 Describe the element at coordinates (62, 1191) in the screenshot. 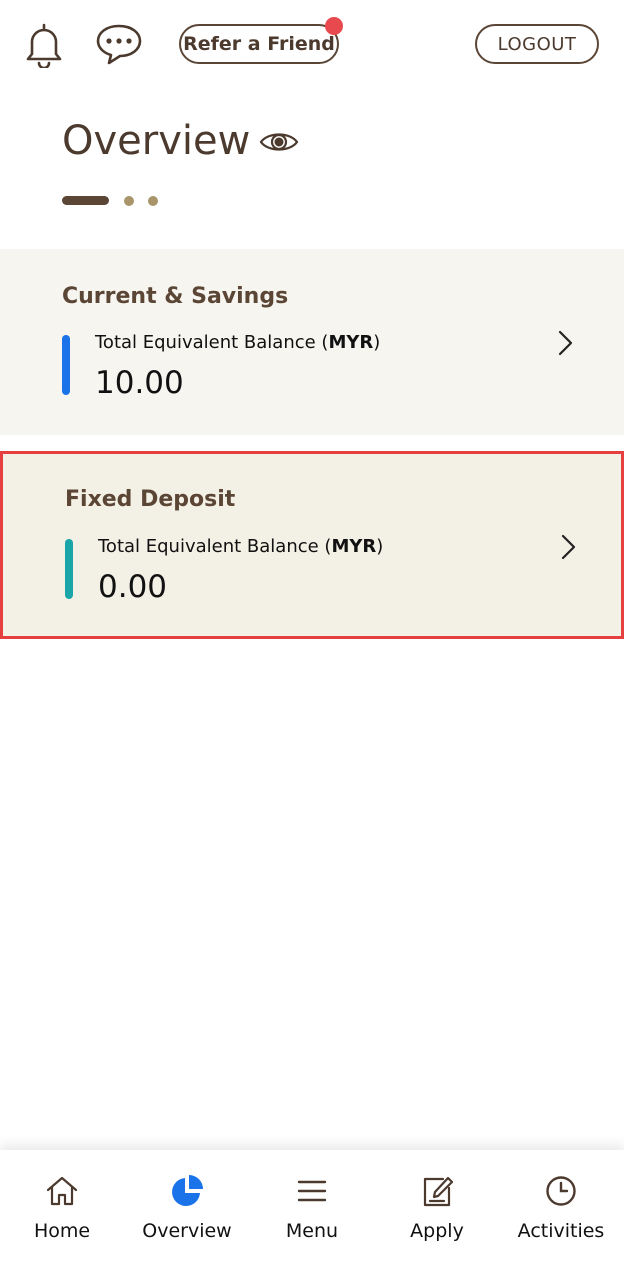

I see `home-icon` at that location.